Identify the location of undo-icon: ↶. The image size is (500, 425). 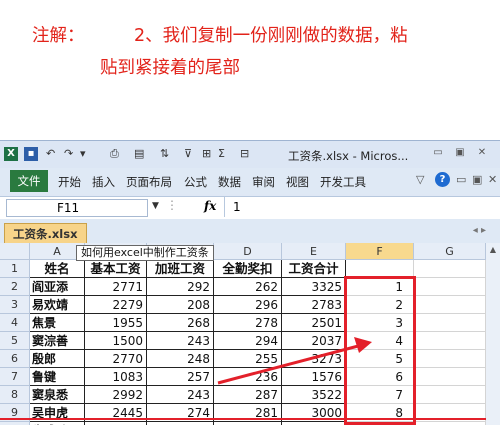
(50, 153).